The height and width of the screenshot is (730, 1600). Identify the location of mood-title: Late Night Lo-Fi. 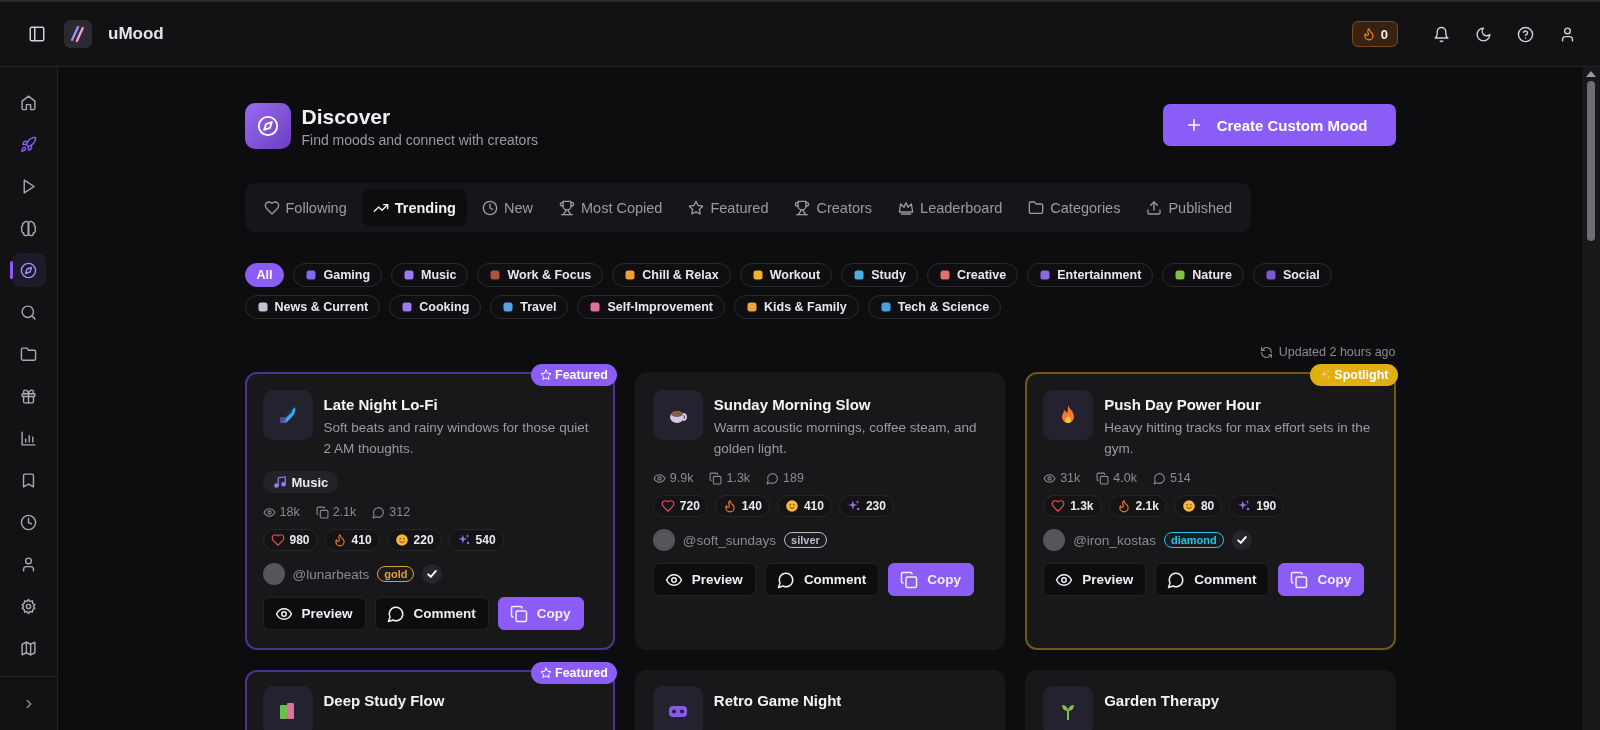
(381, 405).